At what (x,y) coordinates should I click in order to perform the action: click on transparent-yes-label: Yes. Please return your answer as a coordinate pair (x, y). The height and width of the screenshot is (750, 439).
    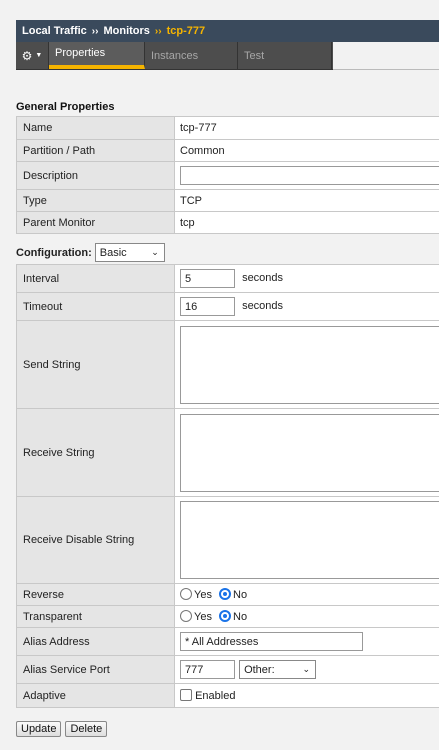
    Looking at the image, I should click on (203, 617).